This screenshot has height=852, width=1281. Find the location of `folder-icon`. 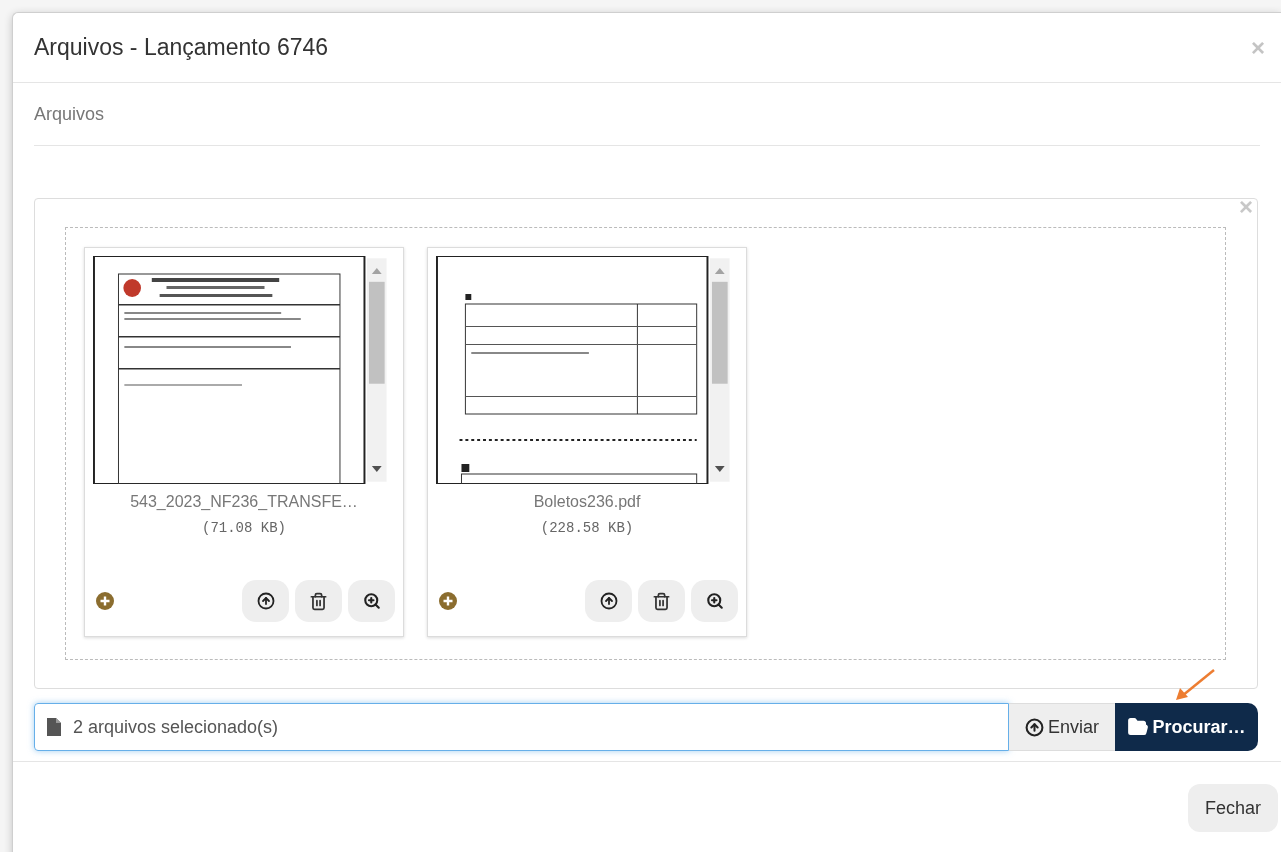

folder-icon is located at coordinates (1138, 727).